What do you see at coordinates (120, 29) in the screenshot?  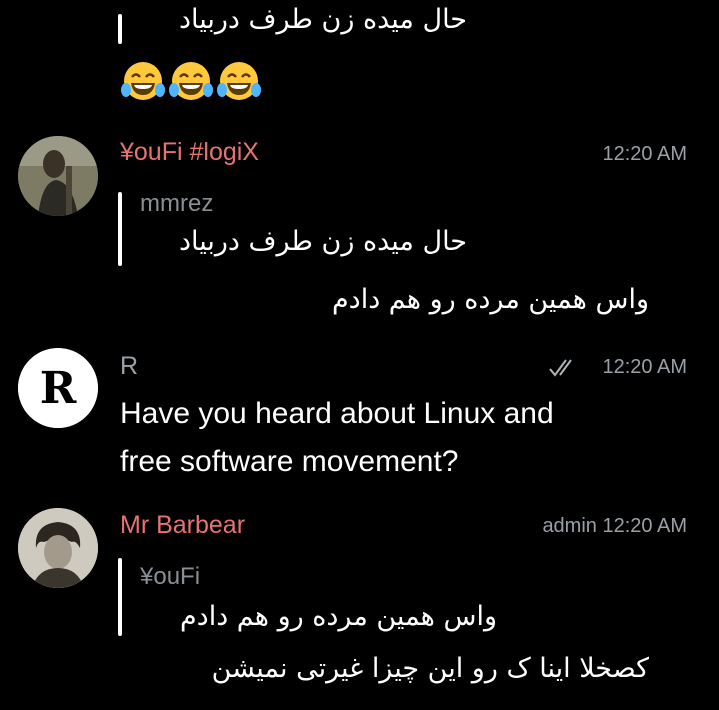 I see `quote-bar` at bounding box center [120, 29].